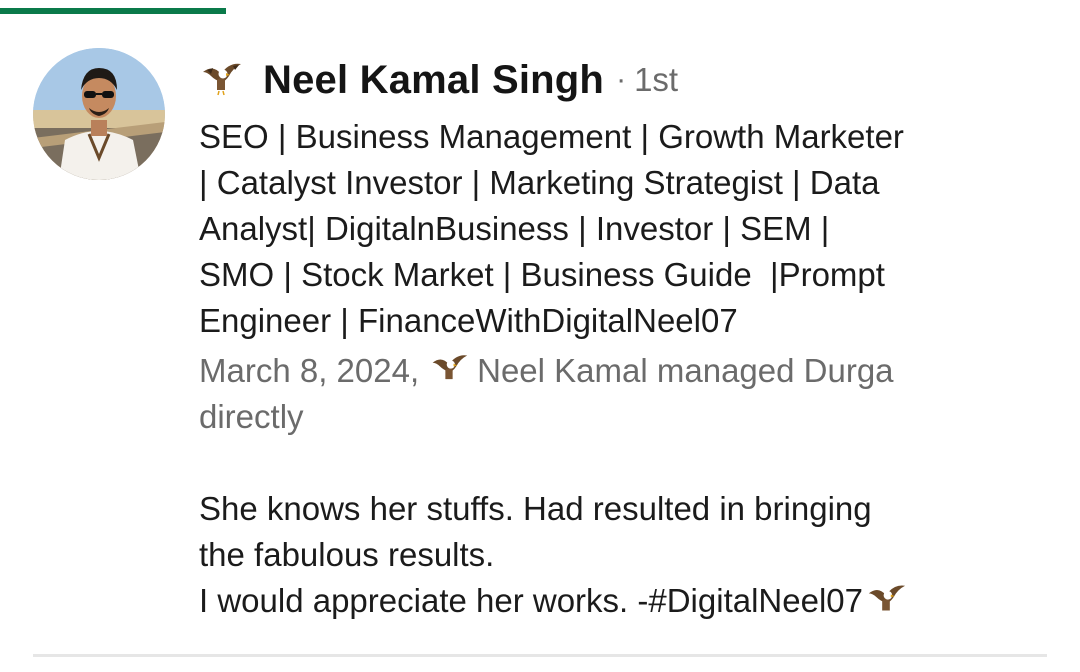  What do you see at coordinates (540, 655) in the screenshot?
I see `divider` at bounding box center [540, 655].